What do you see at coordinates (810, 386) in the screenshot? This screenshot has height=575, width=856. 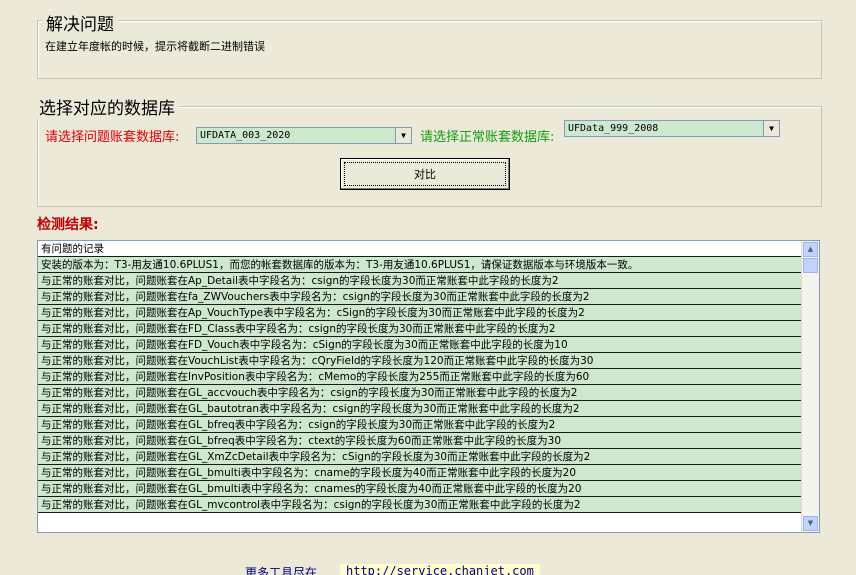 I see `results-scrollbar: ▲ ▼` at bounding box center [810, 386].